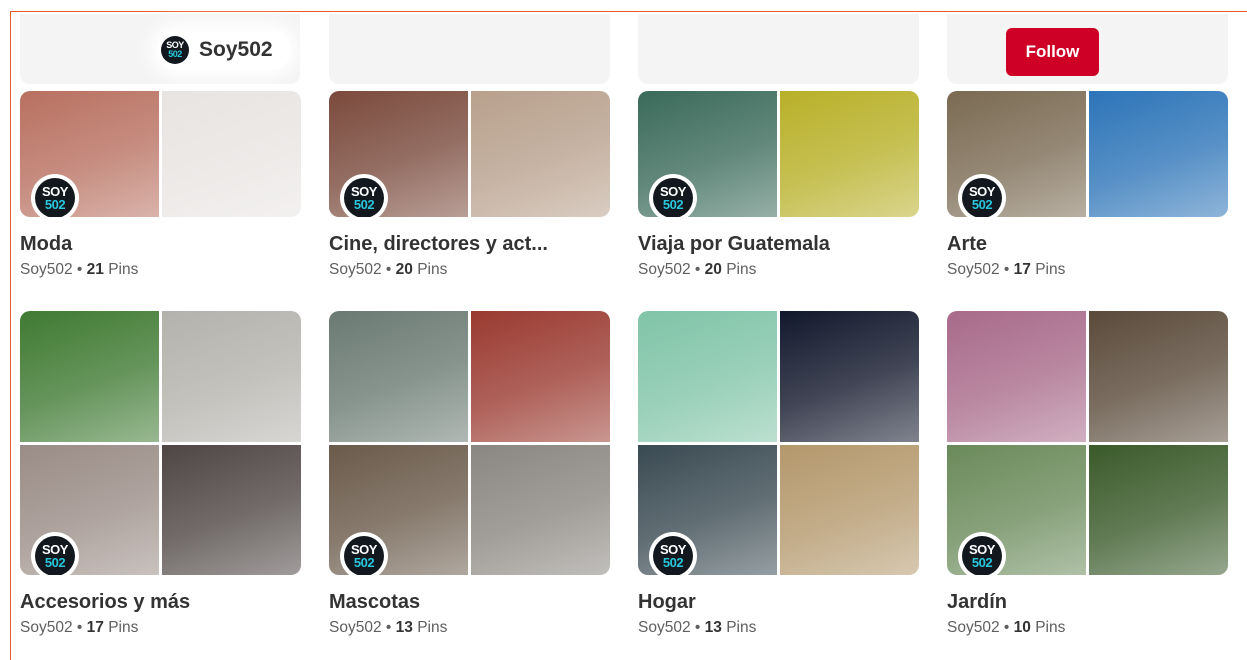  Describe the element at coordinates (236, 49) in the screenshot. I see `profile-name: Soy502` at that location.